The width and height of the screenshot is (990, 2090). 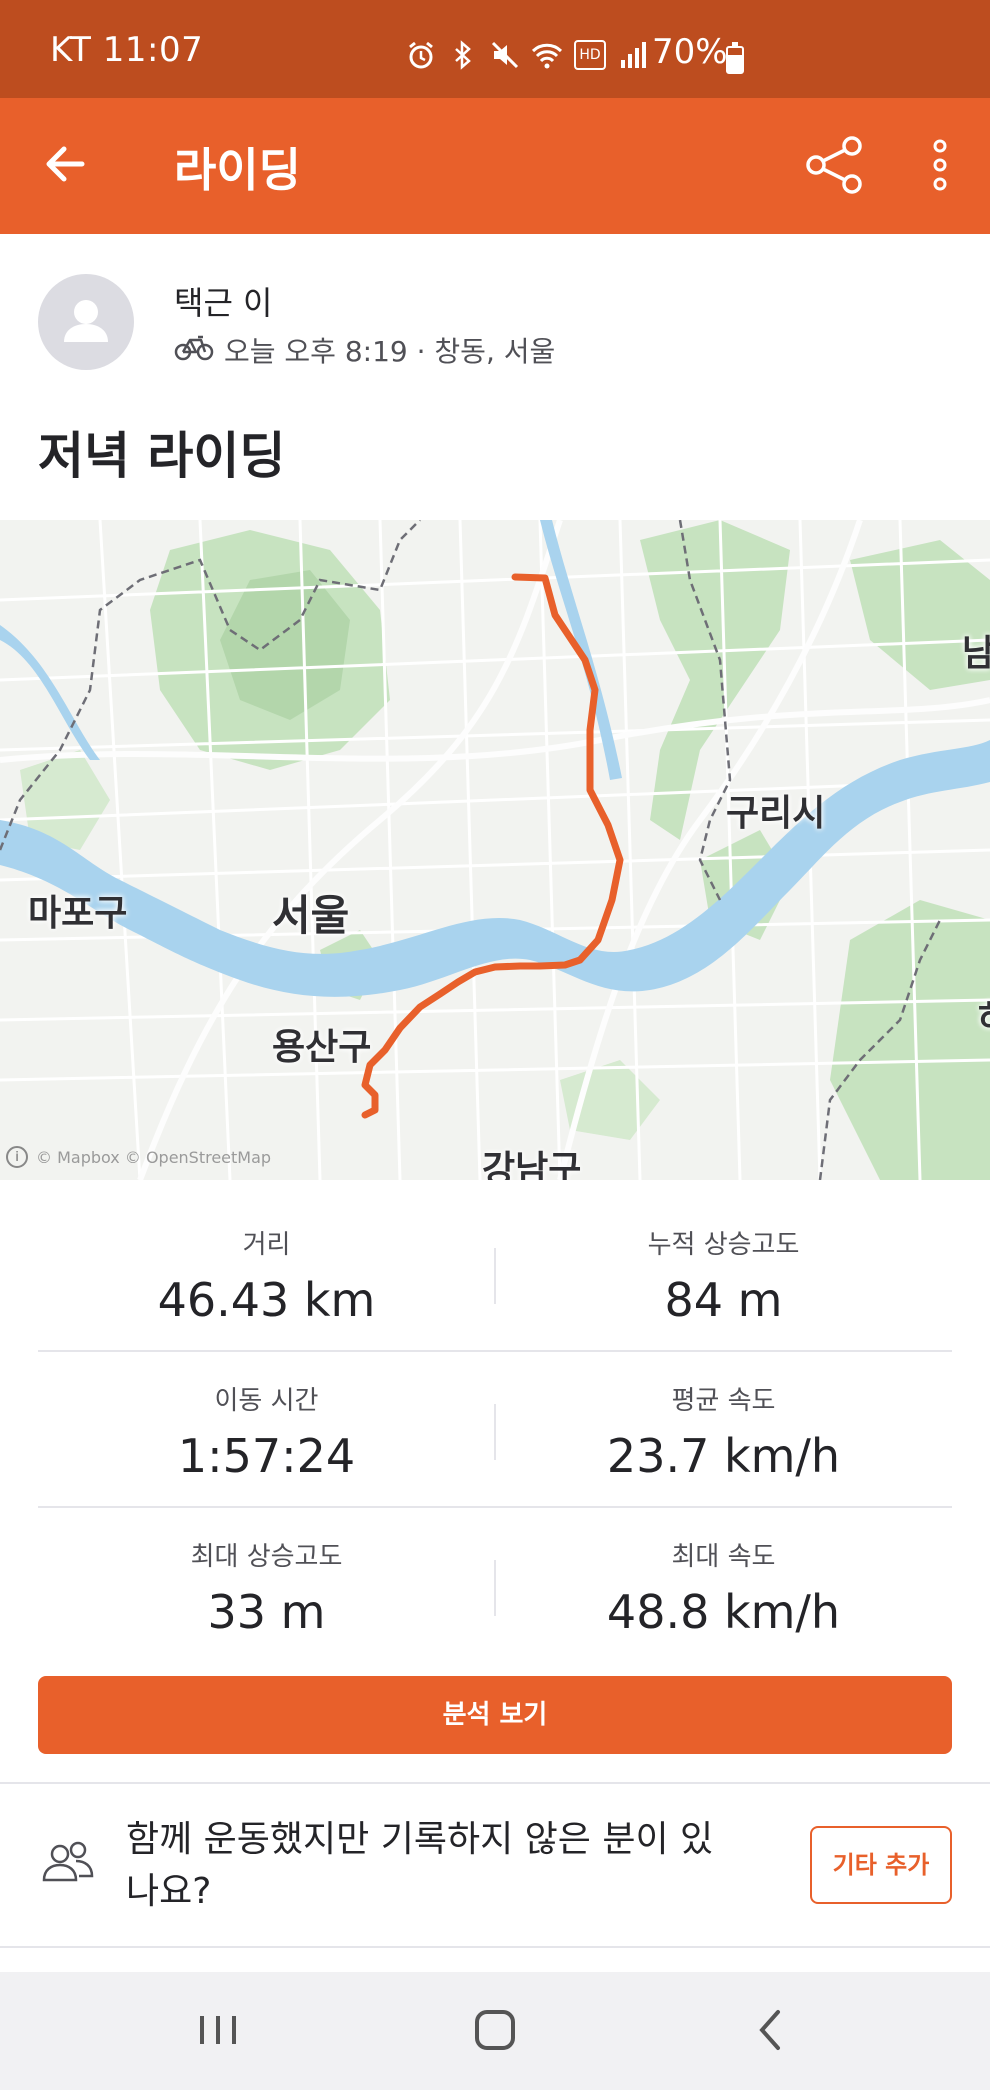 What do you see at coordinates (154, 1157) in the screenshot?
I see `map-attribution-text: © Mapbox © OpenStreetMap` at bounding box center [154, 1157].